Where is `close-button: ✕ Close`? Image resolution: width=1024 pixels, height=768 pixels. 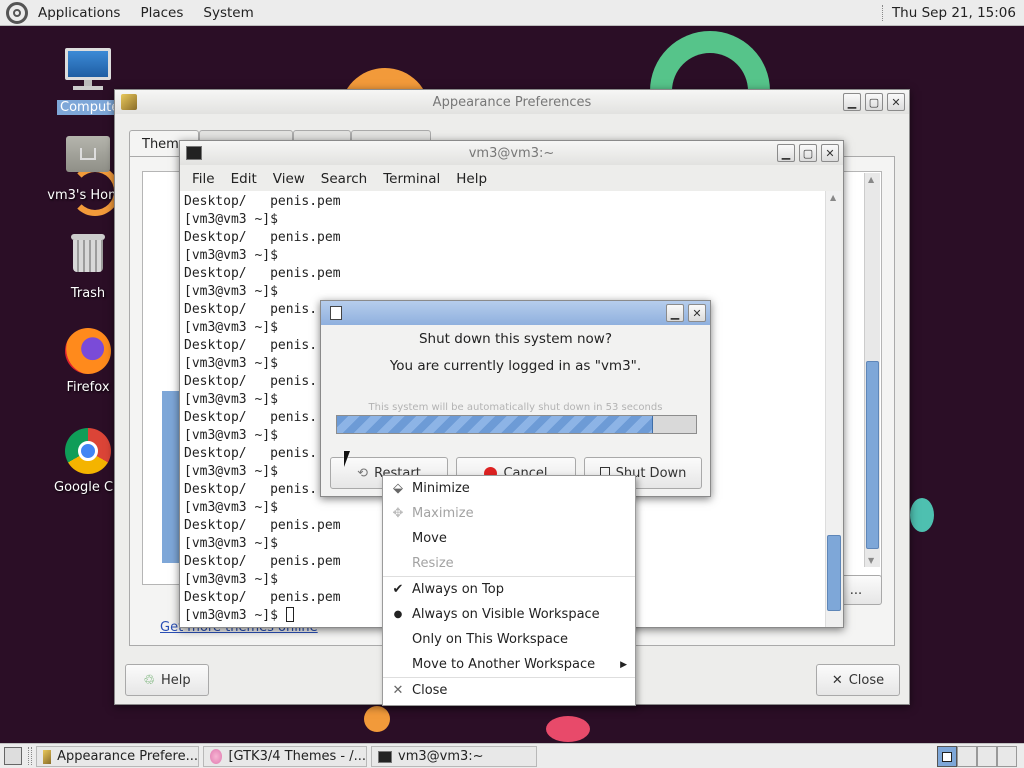
close-button: ✕ Close is located at coordinates (858, 680).